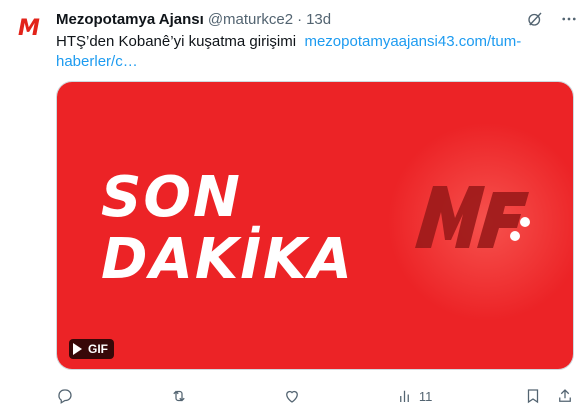  I want to click on play-icon, so click(77, 349).